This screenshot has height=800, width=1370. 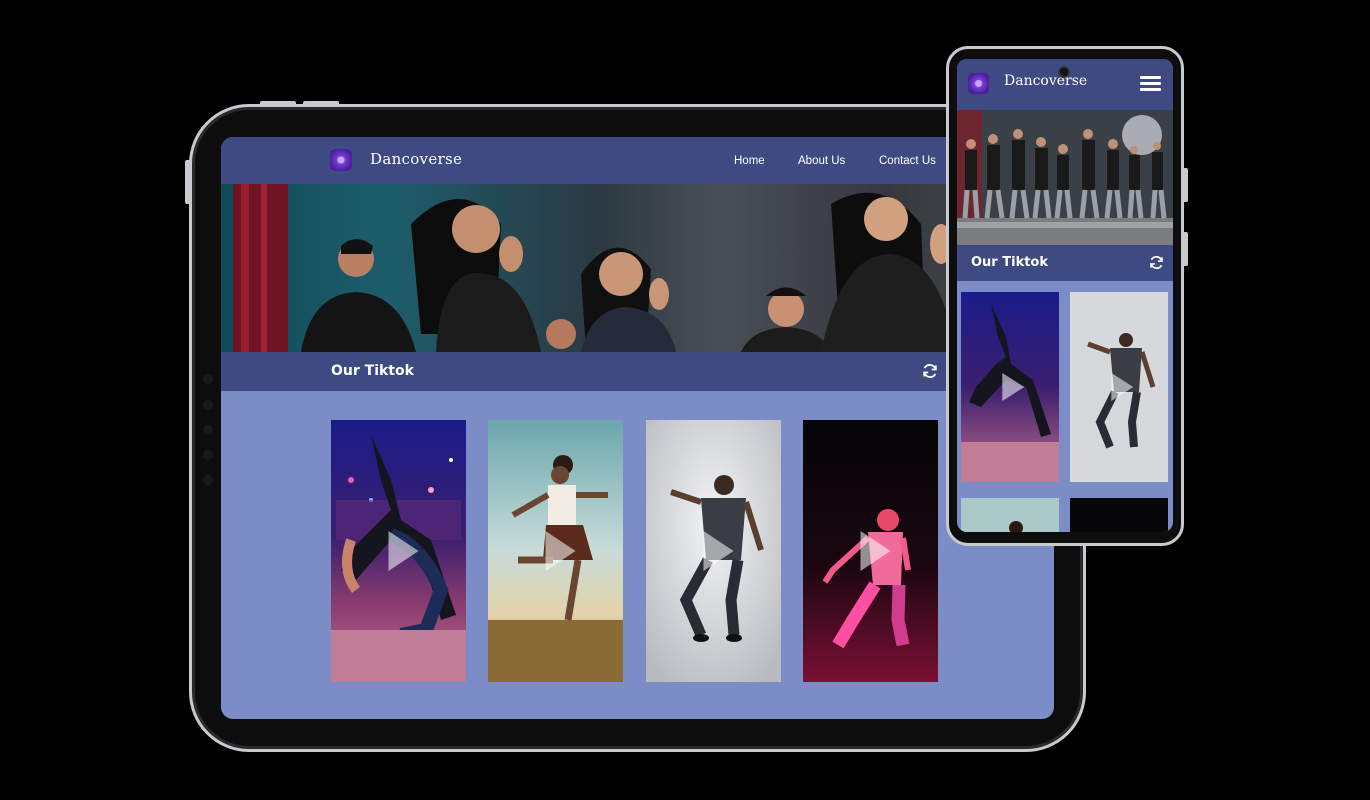 What do you see at coordinates (1150, 83) in the screenshot?
I see `hamburger-icon` at bounding box center [1150, 83].